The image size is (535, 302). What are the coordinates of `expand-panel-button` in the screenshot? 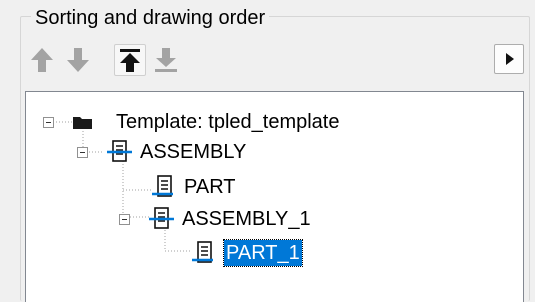 It's located at (509, 59).